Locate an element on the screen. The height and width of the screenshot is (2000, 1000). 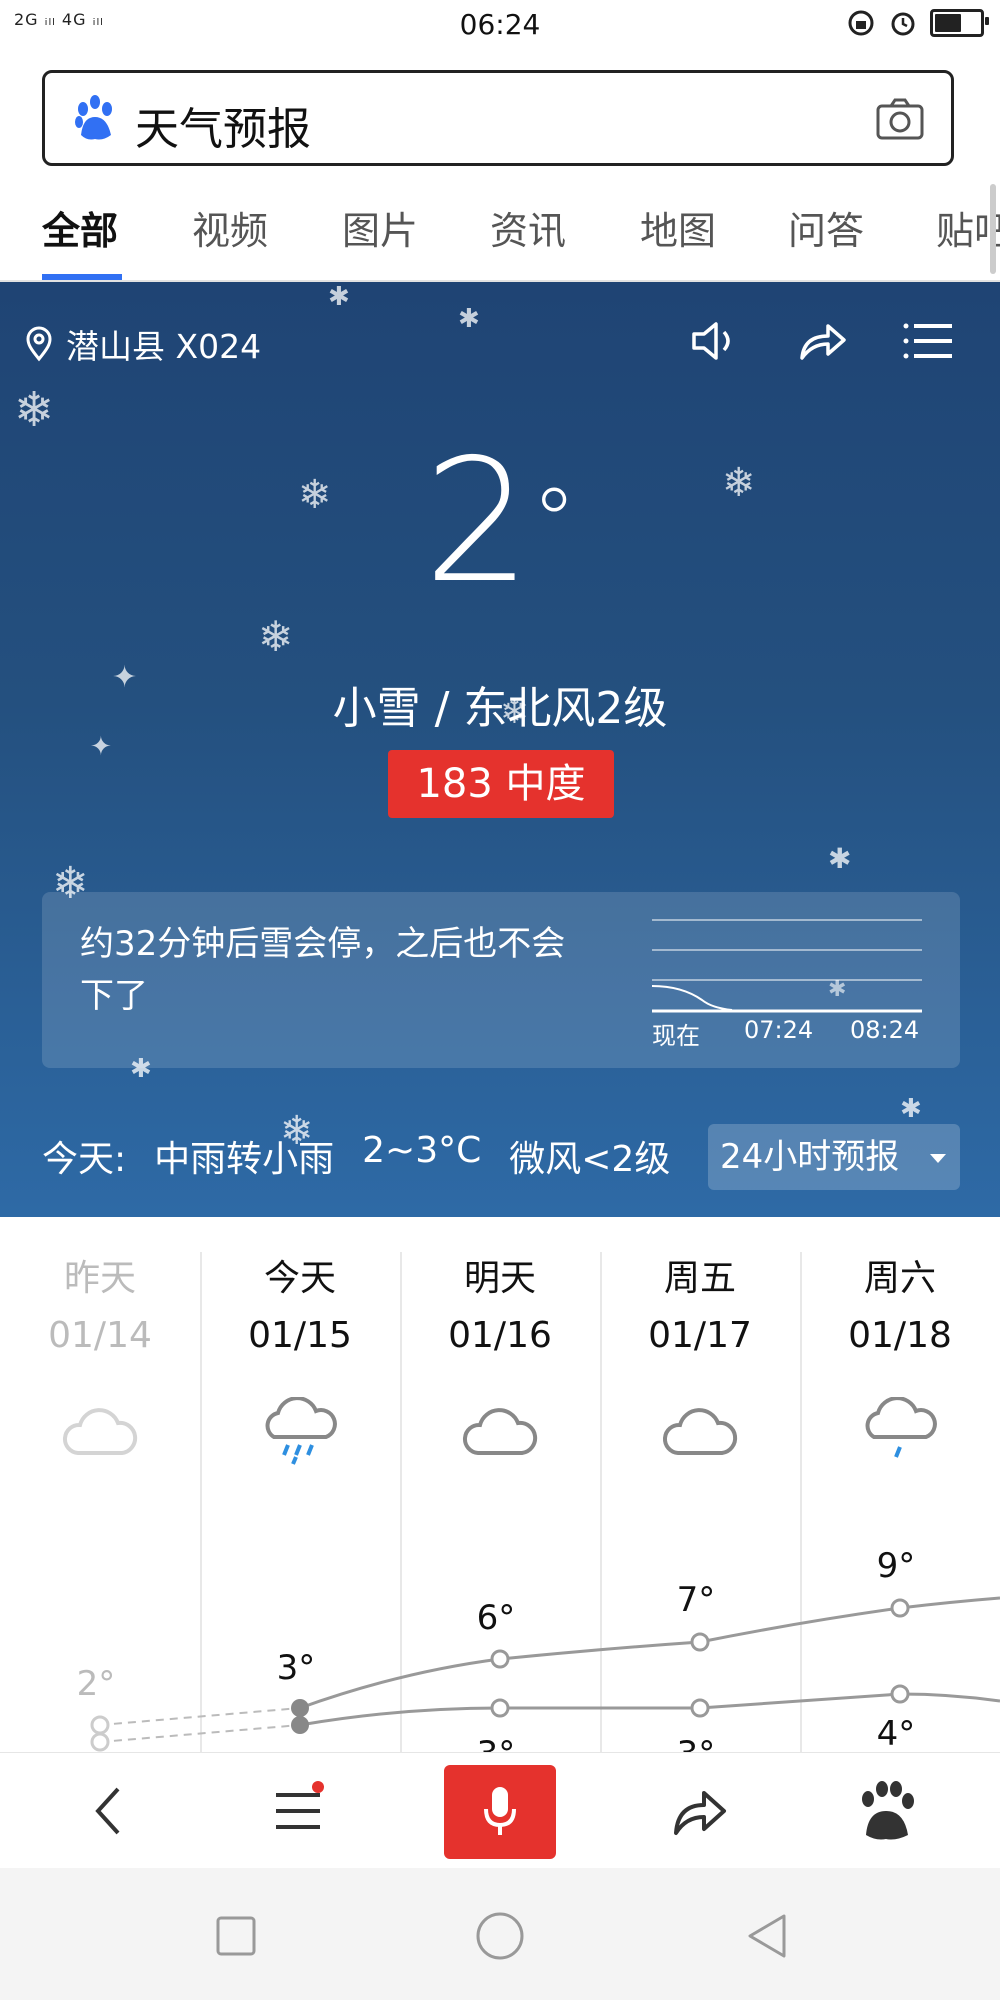
precipitation-nowcast: 约32分钟后雪会停，之后也不会下了 ✱ 现在 07:24 08:24 is located at coordinates (501, 980).